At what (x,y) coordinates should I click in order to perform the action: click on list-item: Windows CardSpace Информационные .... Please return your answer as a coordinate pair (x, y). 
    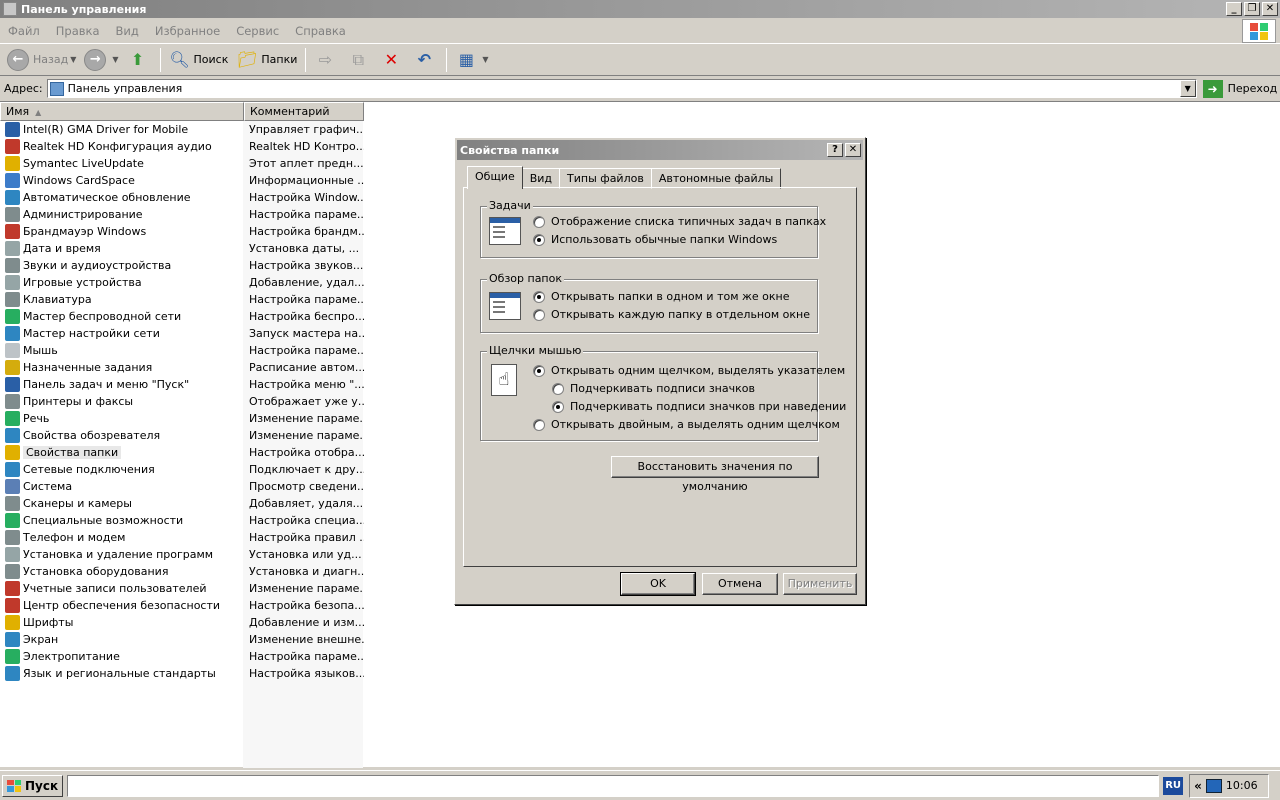
    Looking at the image, I should click on (182, 180).